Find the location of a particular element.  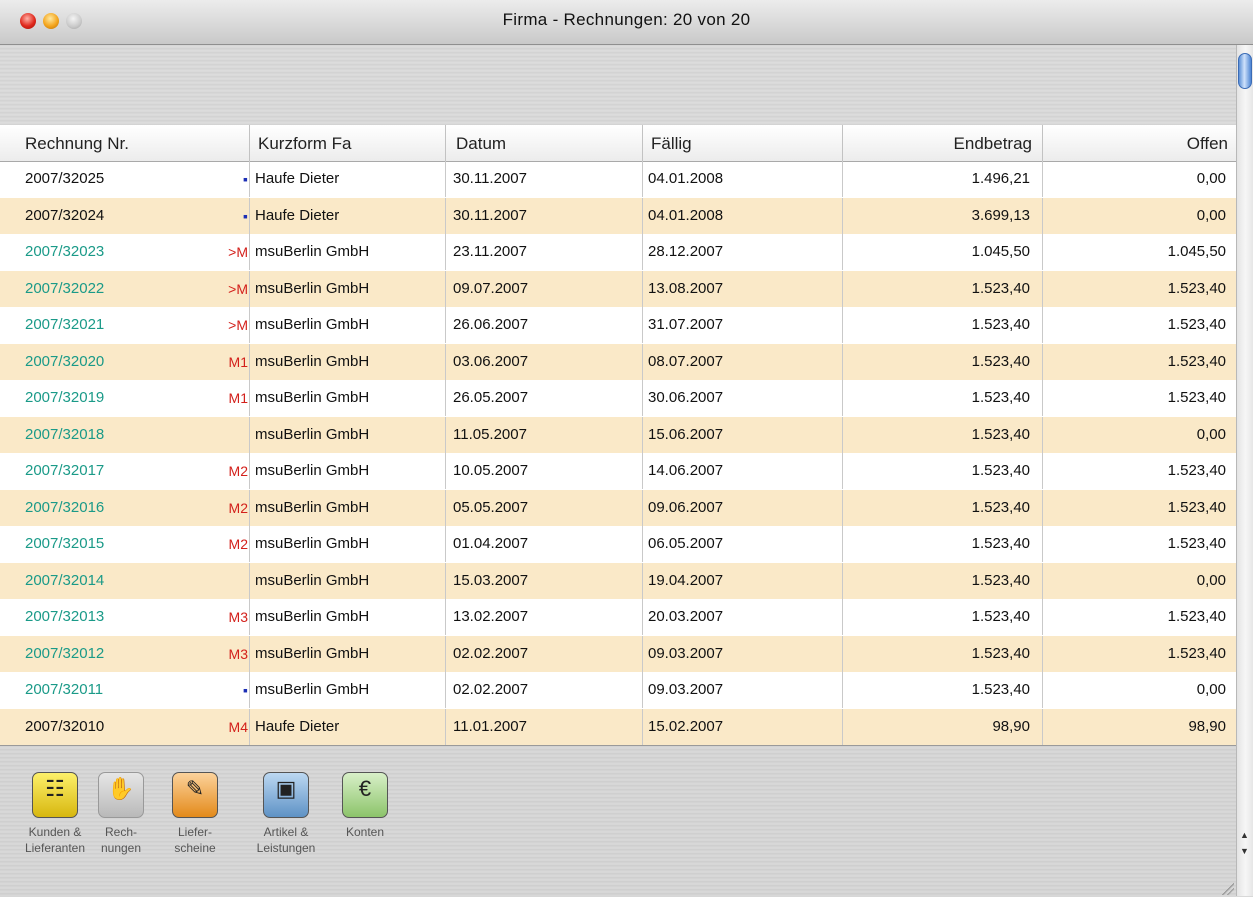

toolbar-label: Lieferanten is located at coordinates (55, 848).